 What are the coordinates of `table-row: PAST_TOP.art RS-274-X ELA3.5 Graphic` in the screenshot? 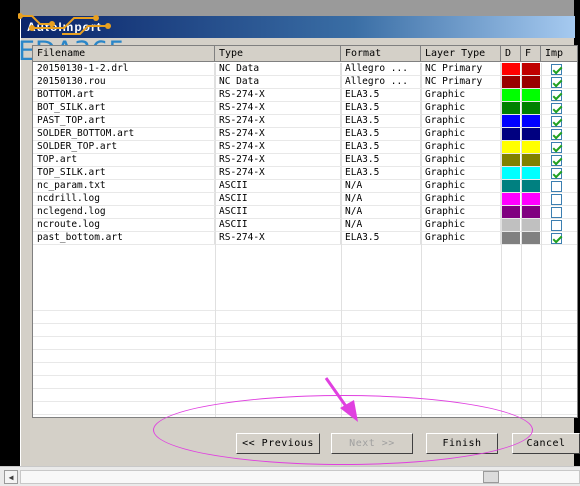 It's located at (305, 121).